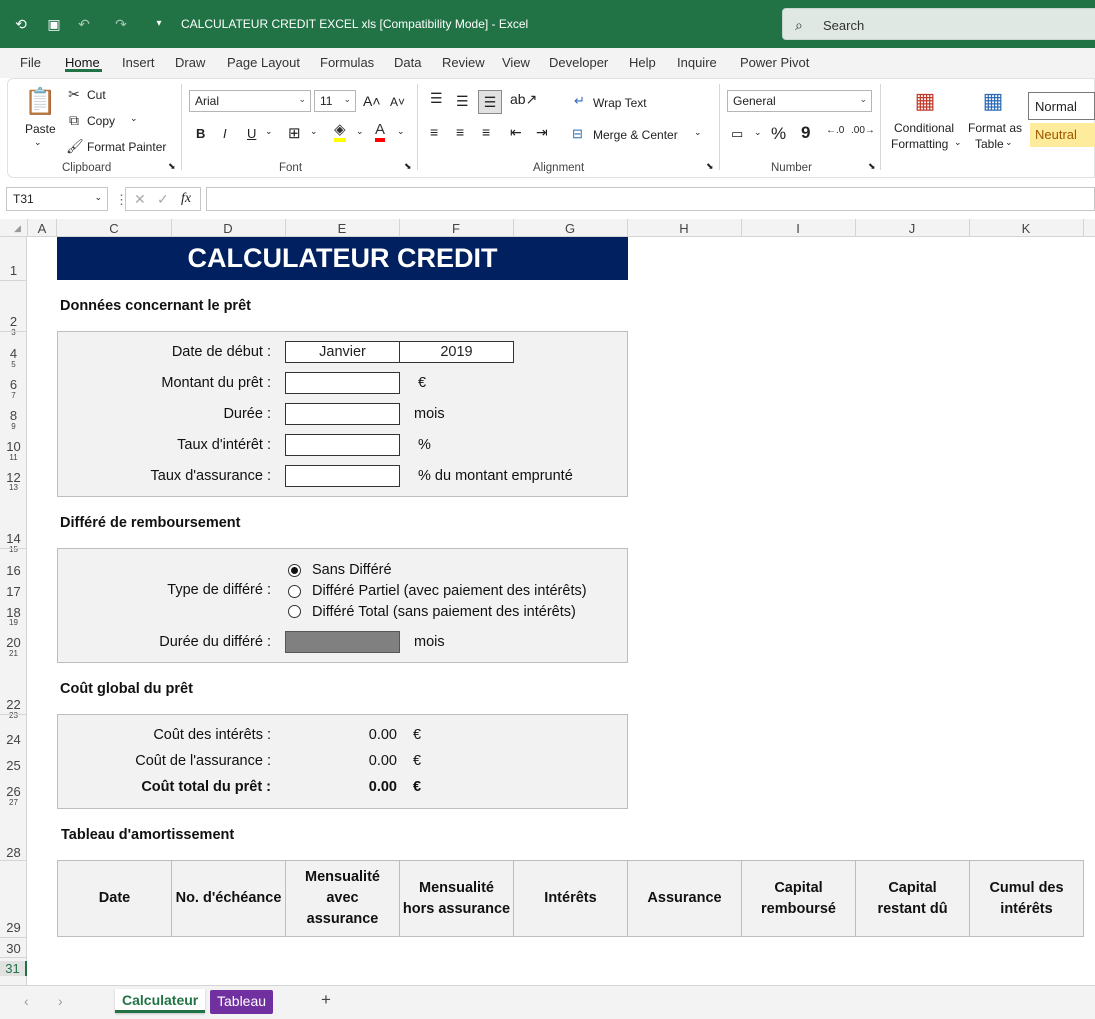 The width and height of the screenshot is (1095, 1019). What do you see at coordinates (186, 199) in the screenshot?
I see `insert-function-button: fx` at bounding box center [186, 199].